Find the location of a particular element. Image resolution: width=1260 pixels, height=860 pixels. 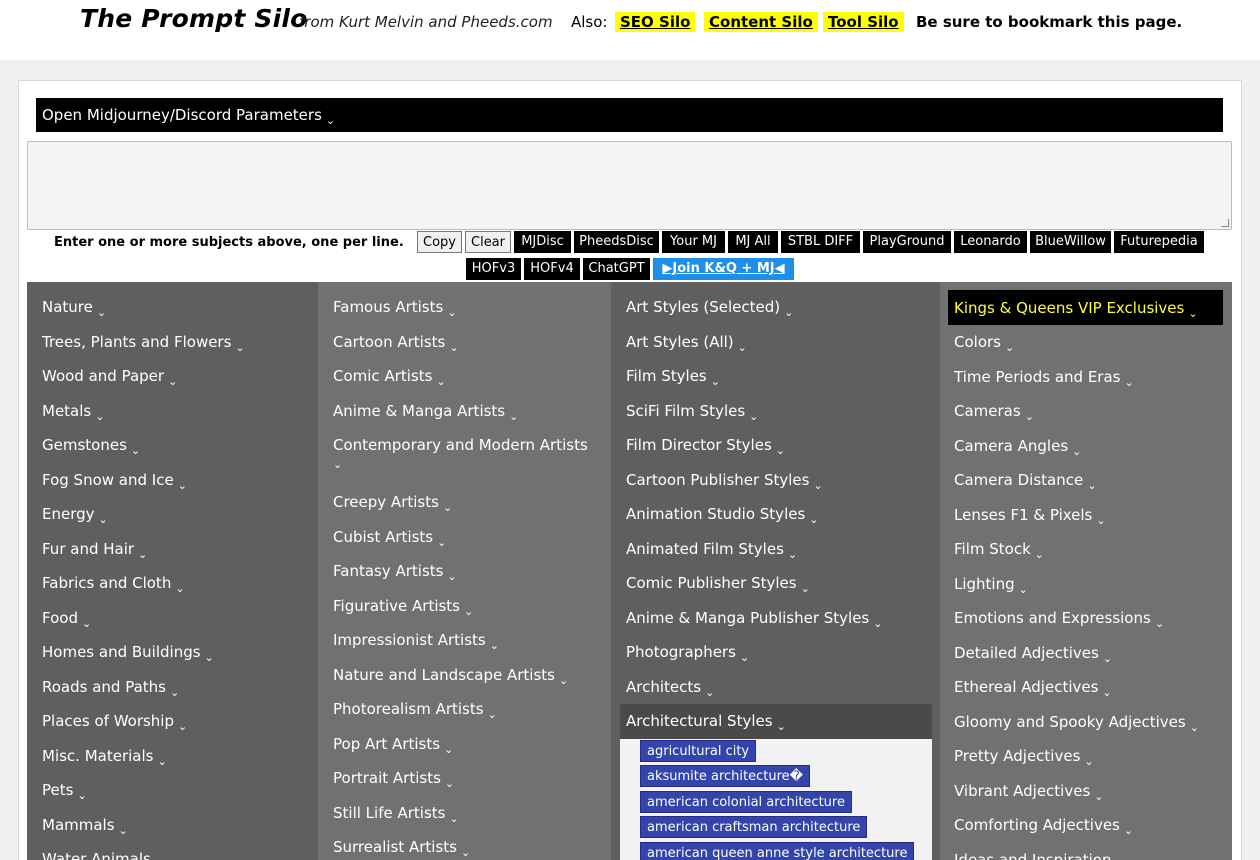

category-food: Food ⌄ is located at coordinates (66, 619).